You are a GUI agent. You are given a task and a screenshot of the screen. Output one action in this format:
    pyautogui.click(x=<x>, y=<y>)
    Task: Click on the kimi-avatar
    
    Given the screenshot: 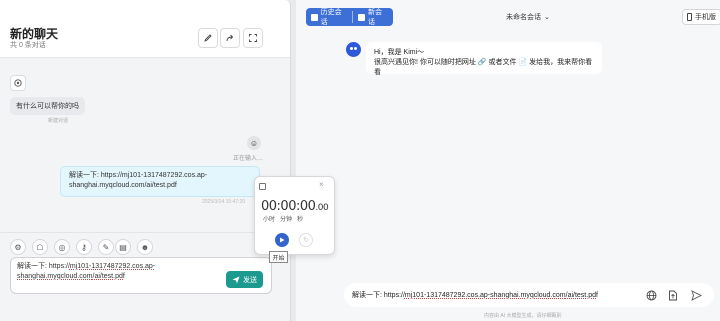 What is the action you would take?
    pyautogui.click(x=353, y=49)
    